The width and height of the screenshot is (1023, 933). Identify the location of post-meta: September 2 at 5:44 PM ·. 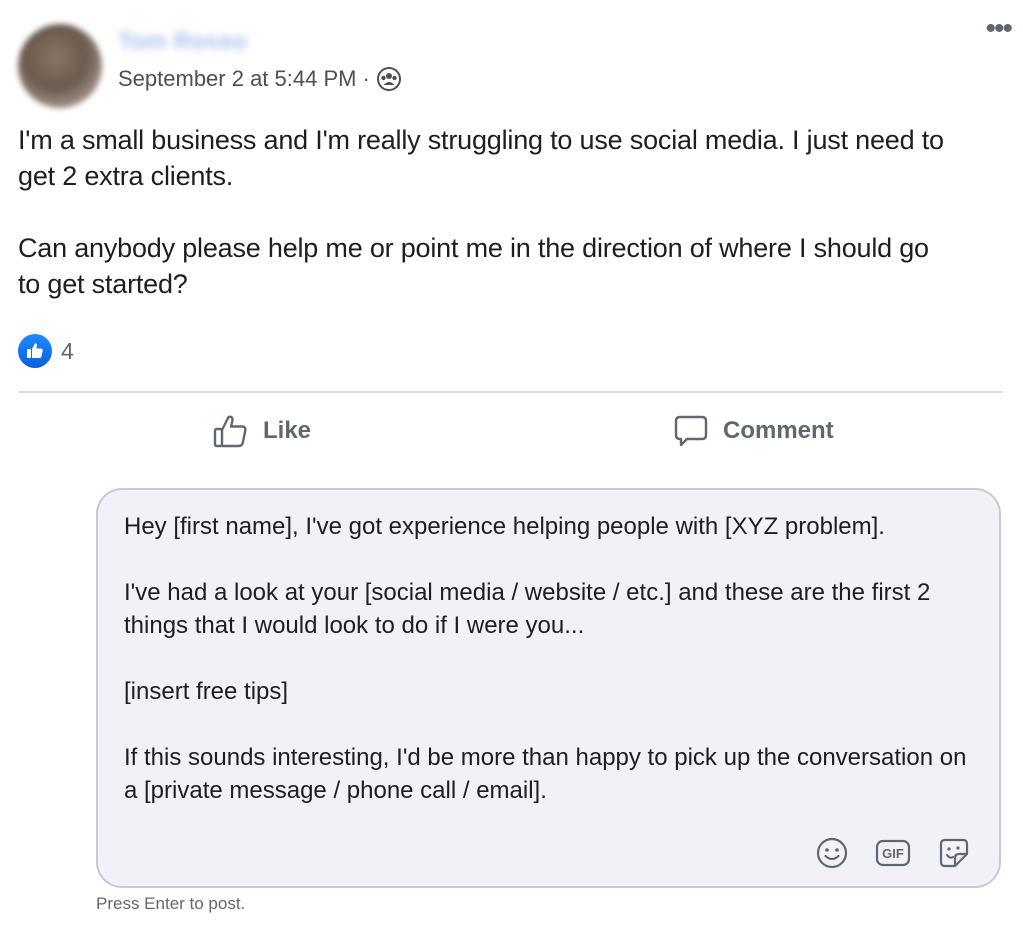
(260, 79).